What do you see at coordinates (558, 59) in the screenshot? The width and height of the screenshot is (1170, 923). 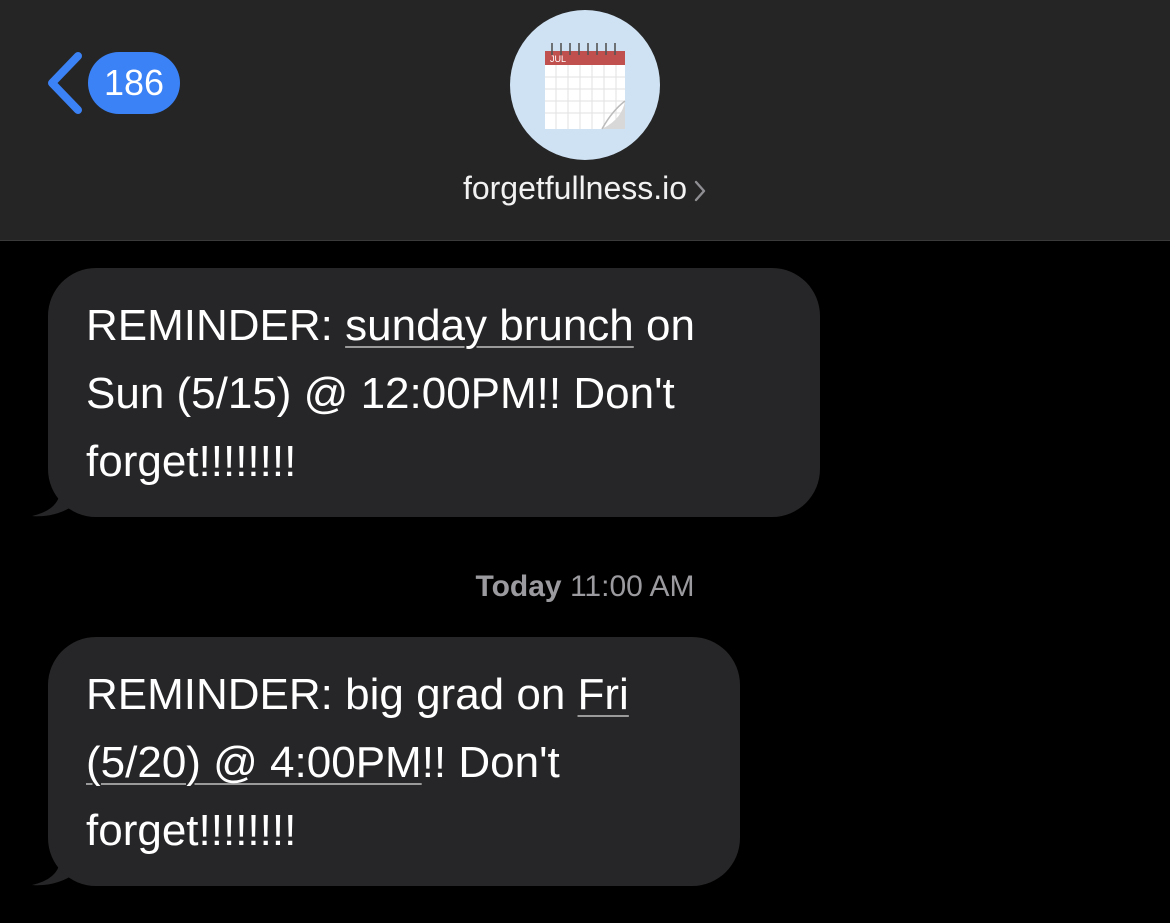 I see `calendar-month-label: JUL` at bounding box center [558, 59].